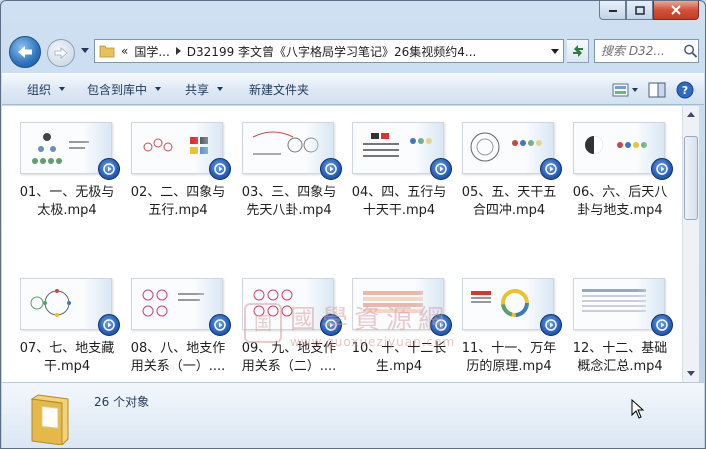 The width and height of the screenshot is (706, 449). Describe the element at coordinates (75, 322) in the screenshot. I see `file-tile: 07、七、地支藏 干.mp4` at that location.